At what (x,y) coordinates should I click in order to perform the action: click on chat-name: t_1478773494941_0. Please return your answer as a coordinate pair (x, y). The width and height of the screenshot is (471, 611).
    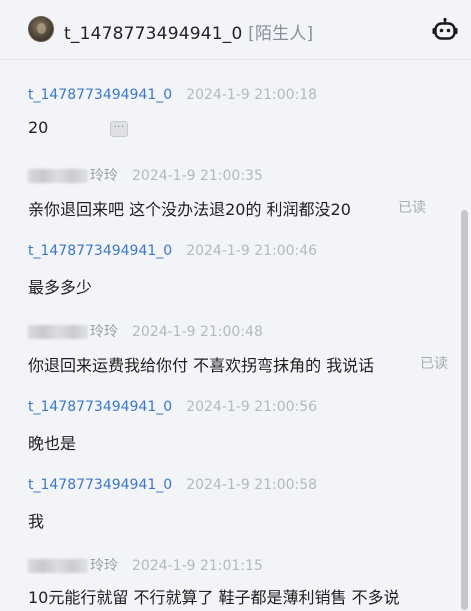
    Looking at the image, I should click on (153, 34).